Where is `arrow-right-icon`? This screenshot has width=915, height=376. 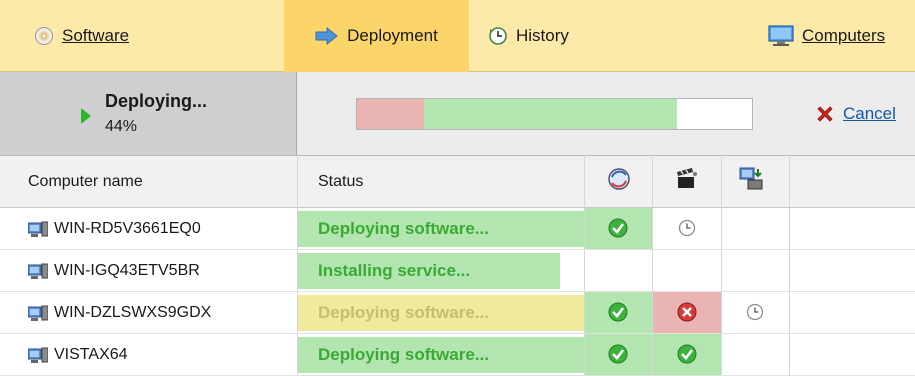 arrow-right-icon is located at coordinates (326, 36).